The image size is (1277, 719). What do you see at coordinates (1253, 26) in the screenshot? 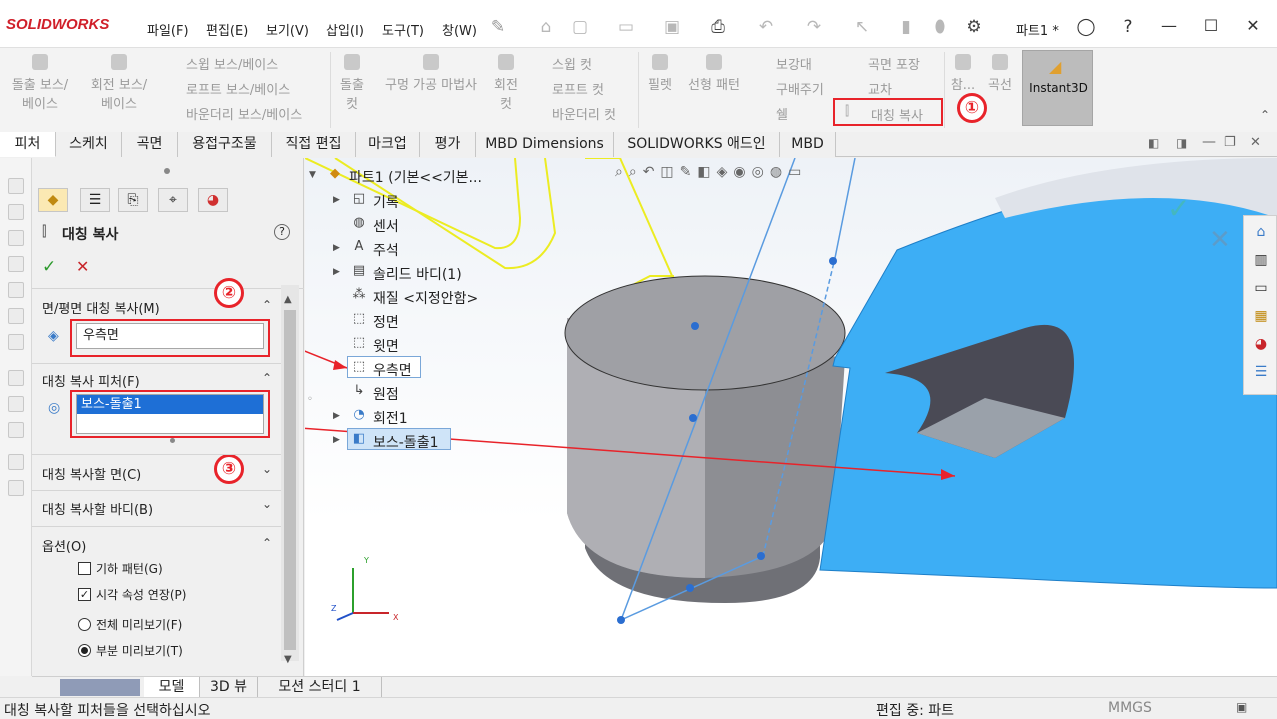
I see `close-button: ✕` at bounding box center [1253, 26].